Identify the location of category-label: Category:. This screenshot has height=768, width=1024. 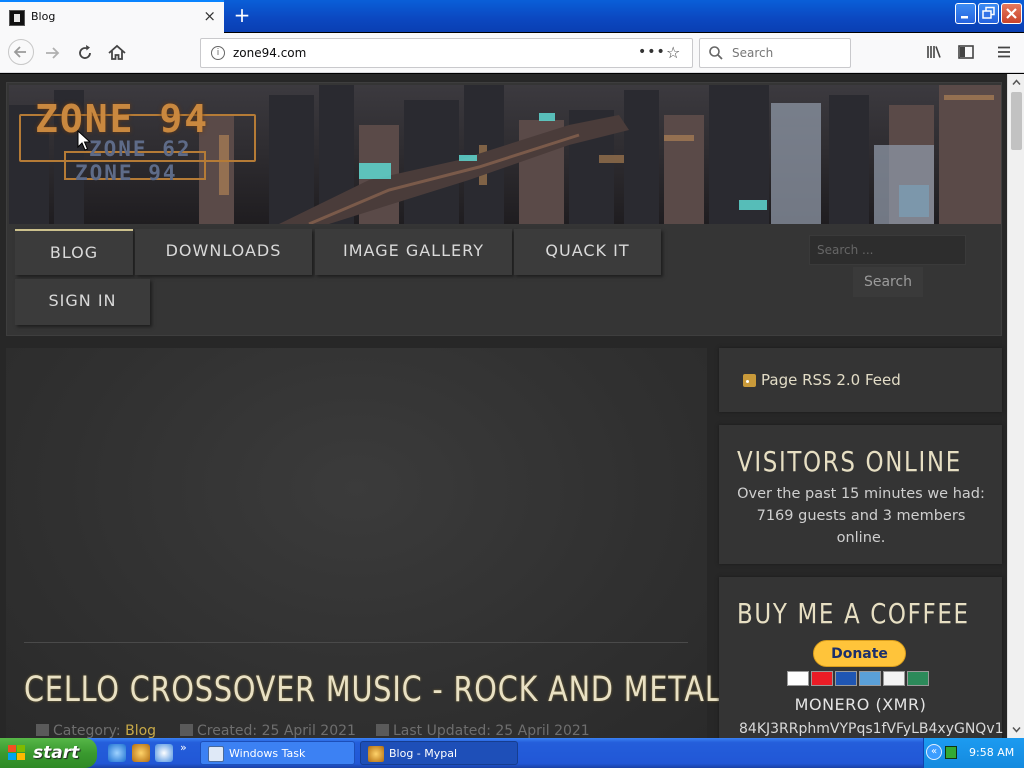
(87, 730).